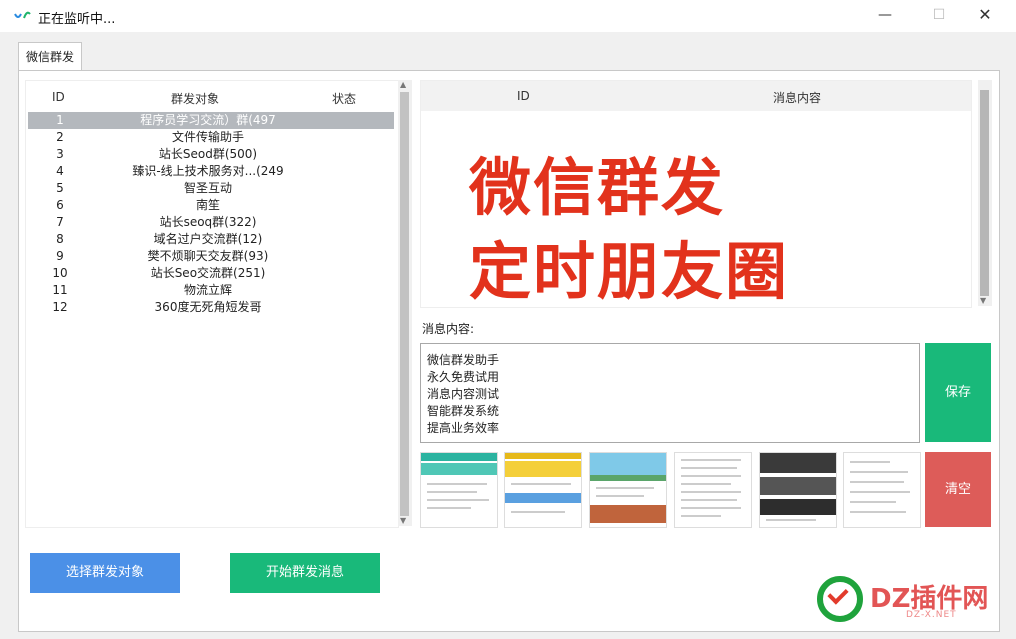 This screenshot has width=1016, height=639. What do you see at coordinates (60, 239) in the screenshot?
I see `row-id: 8` at bounding box center [60, 239].